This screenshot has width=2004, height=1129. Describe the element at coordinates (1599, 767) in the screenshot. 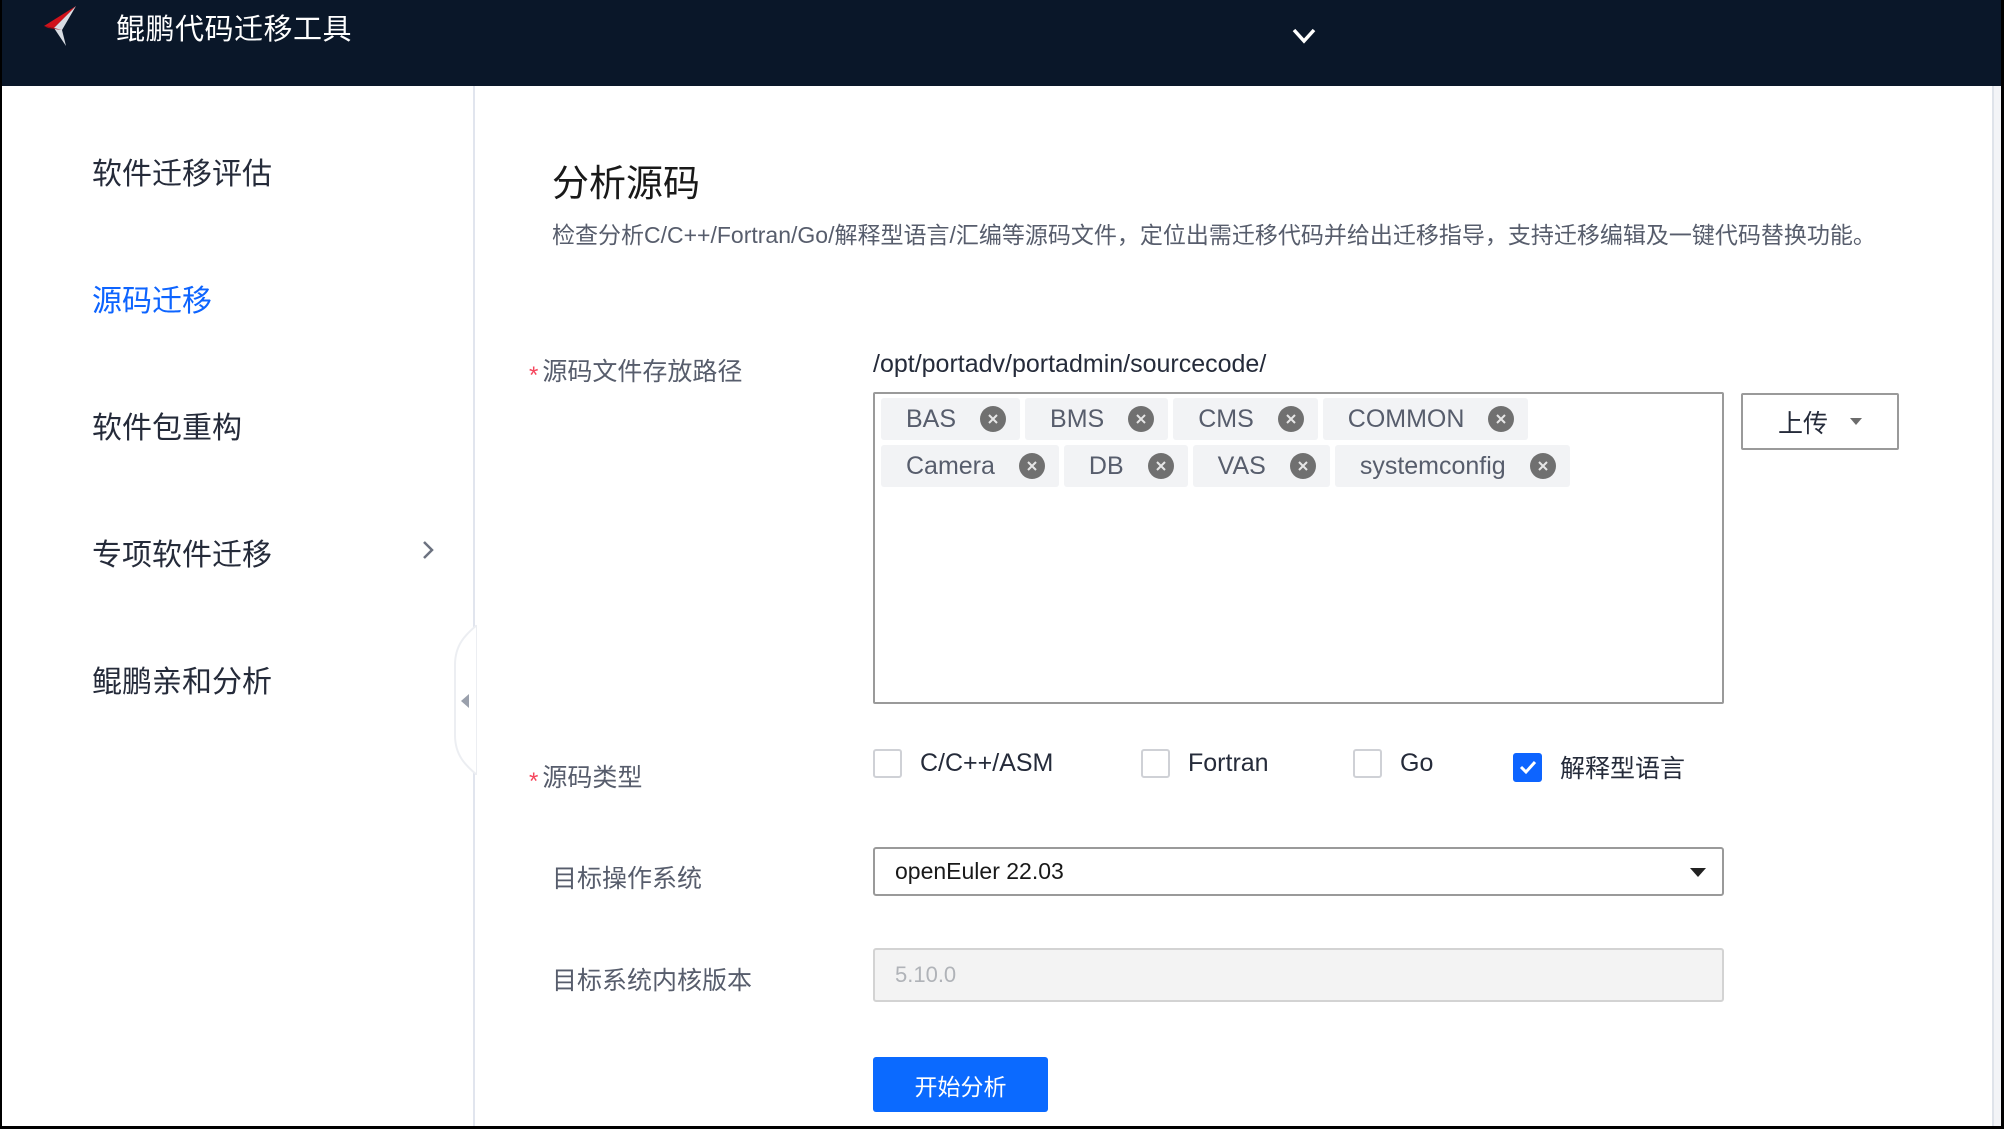

I see `checkbox-interpreted-language: 解释型语言` at that location.